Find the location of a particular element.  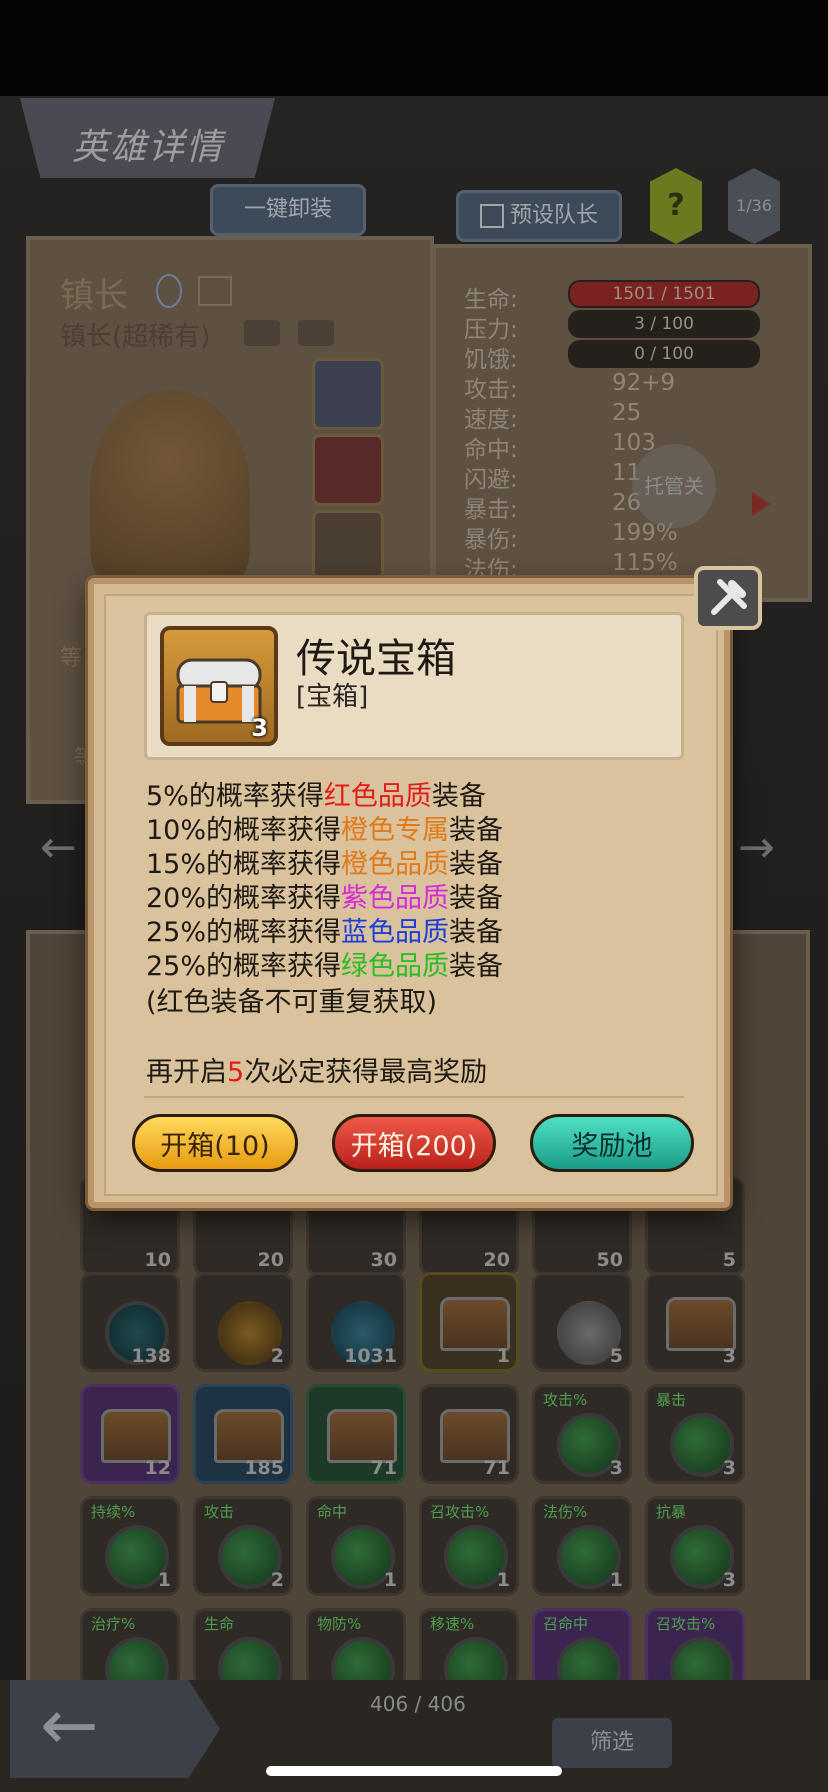

probability-line: 25%的概率获得绿色品质装备 is located at coordinates (324, 963).